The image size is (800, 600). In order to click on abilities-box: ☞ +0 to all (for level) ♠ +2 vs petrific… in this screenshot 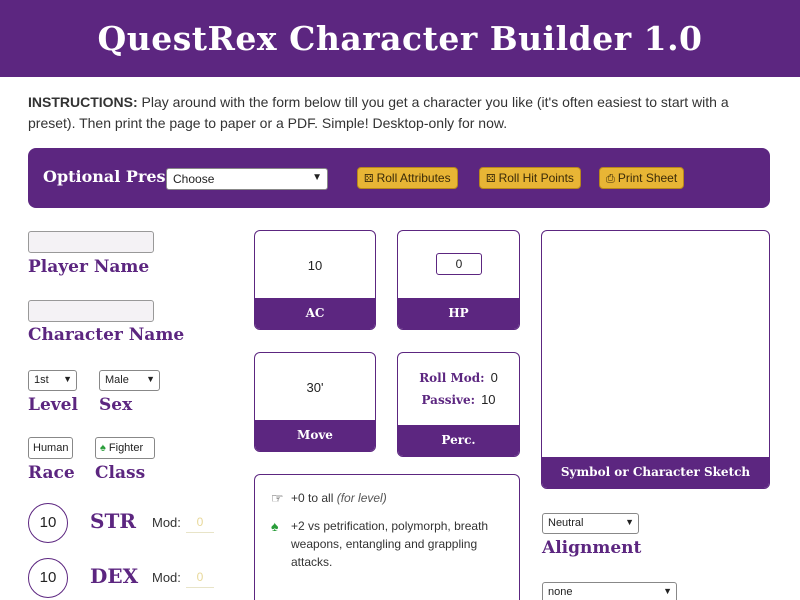, I will do `click(387, 537)`.